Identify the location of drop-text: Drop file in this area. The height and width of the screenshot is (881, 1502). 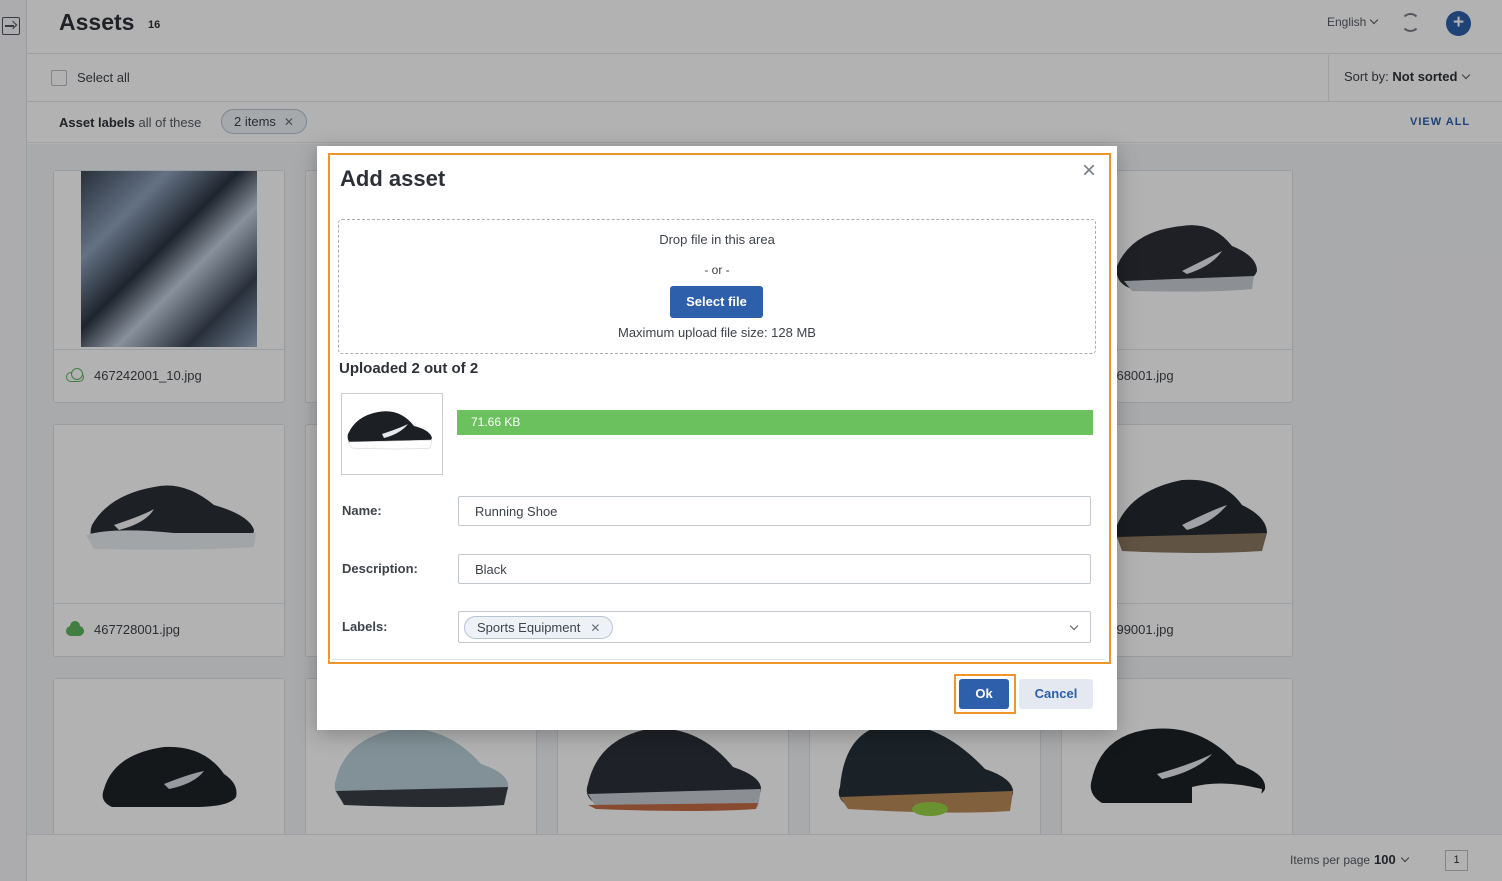
(717, 239).